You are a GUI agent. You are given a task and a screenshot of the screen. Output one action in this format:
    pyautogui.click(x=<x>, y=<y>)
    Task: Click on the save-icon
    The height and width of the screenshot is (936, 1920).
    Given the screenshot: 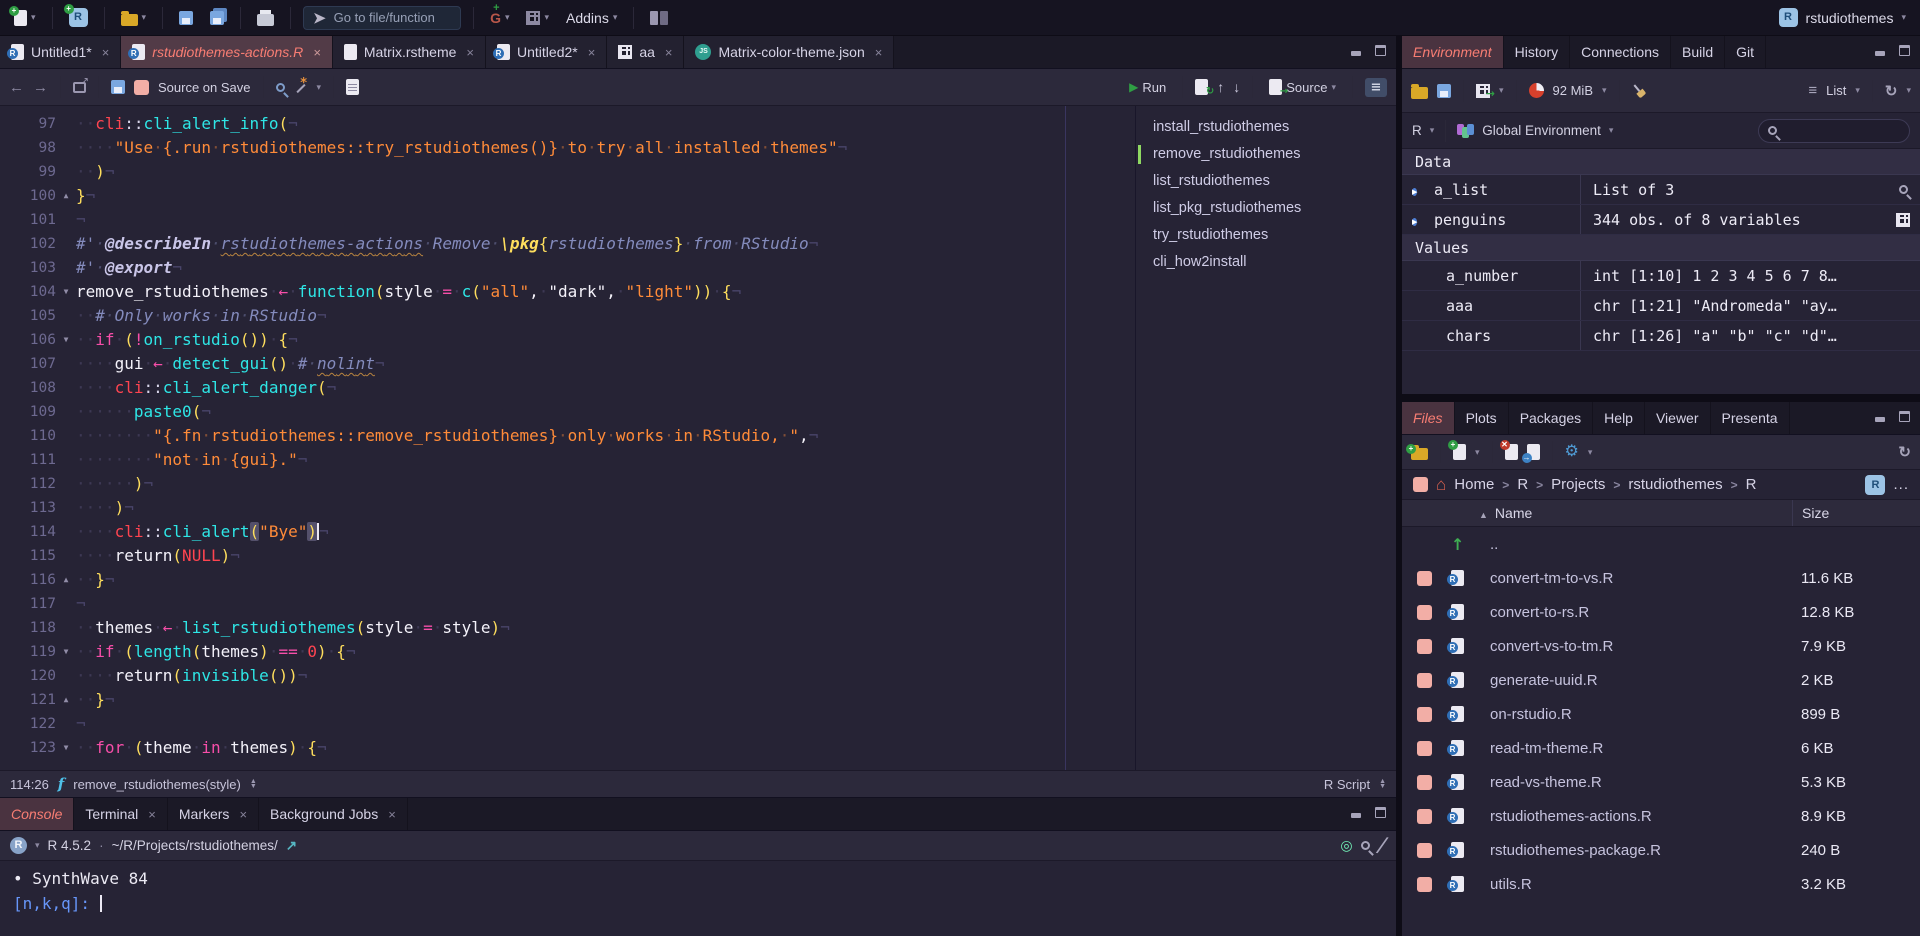 What is the action you would take?
    pyautogui.click(x=118, y=87)
    